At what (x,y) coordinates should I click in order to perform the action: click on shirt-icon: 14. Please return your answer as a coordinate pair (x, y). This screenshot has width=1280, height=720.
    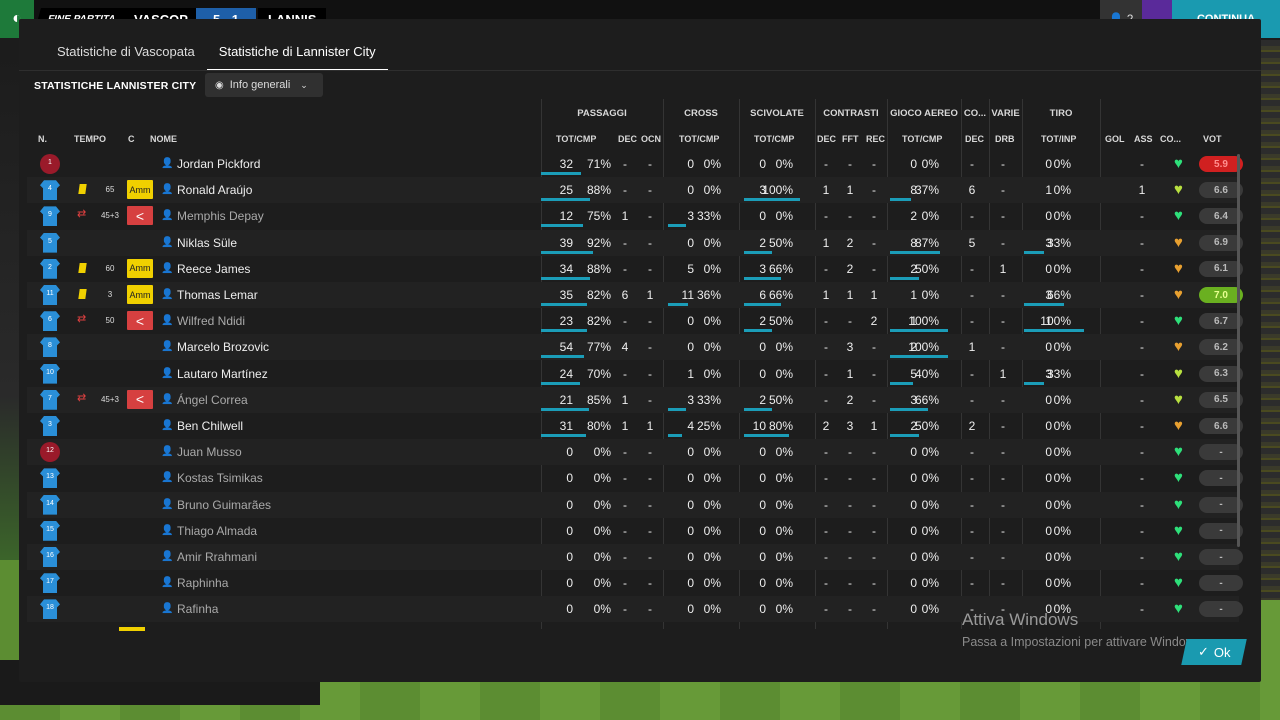
    Looking at the image, I should click on (50, 504).